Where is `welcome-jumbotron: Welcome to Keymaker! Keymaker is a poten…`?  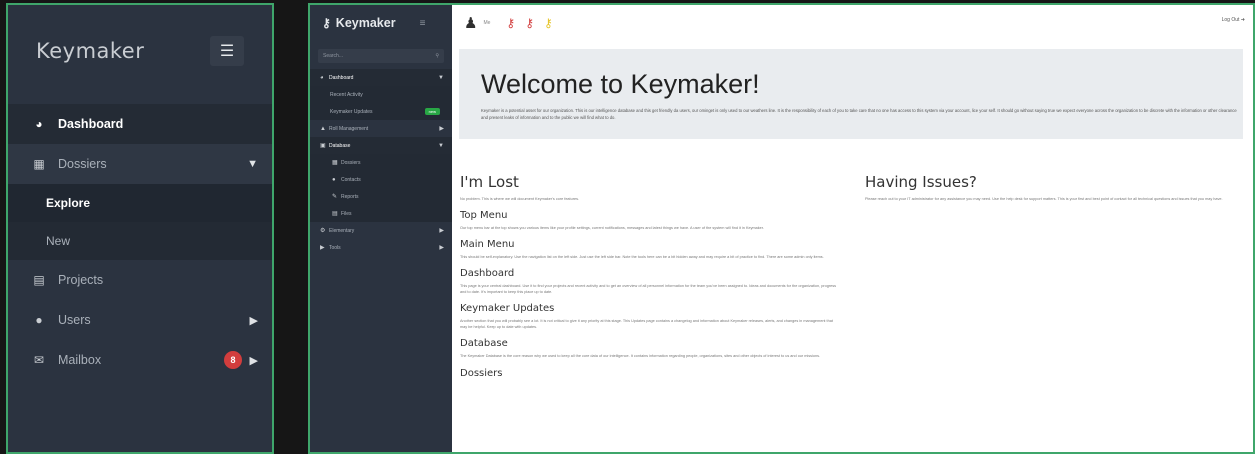
welcome-jumbotron: Welcome to Keymaker! Keymaker is a poten… is located at coordinates (851, 94).